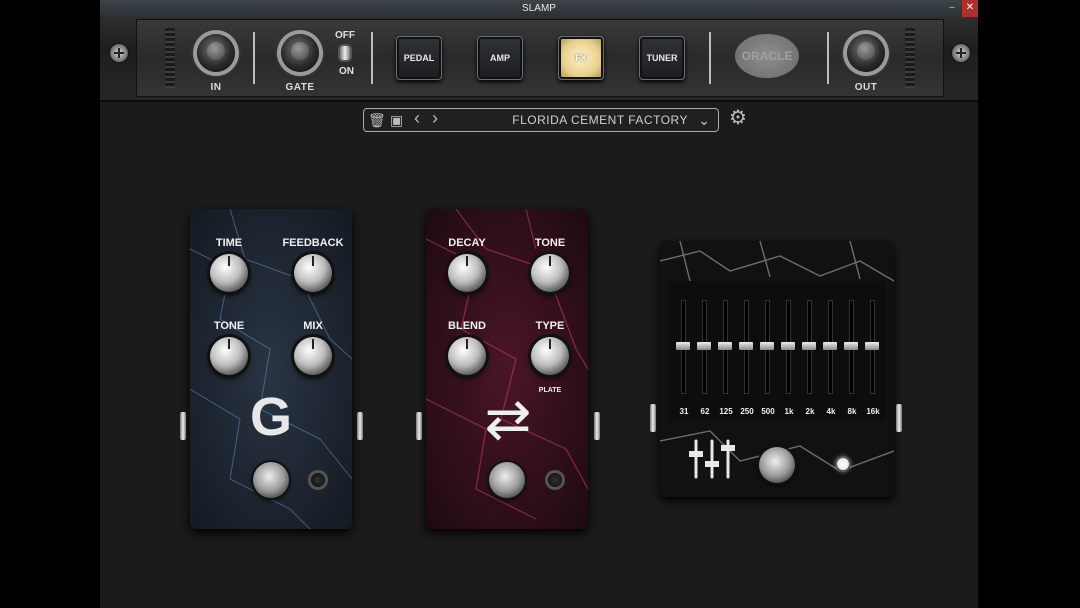  Describe the element at coordinates (550, 356) in the screenshot. I see `type-knob` at that location.